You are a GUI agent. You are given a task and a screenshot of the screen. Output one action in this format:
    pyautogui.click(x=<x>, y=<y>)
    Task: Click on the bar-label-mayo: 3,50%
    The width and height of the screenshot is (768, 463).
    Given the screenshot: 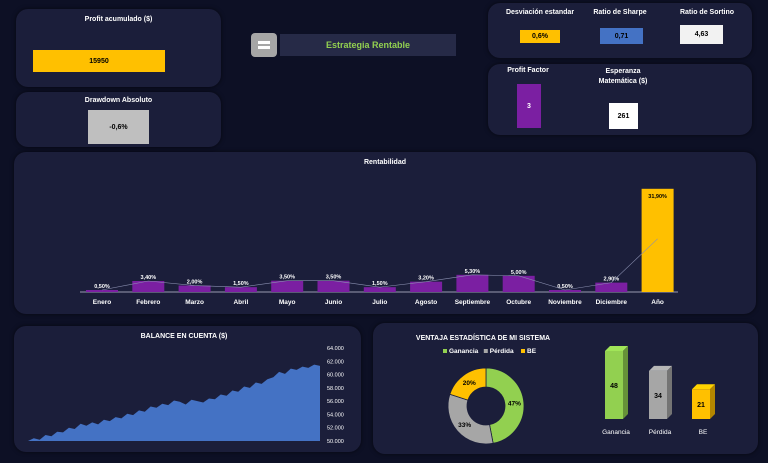 What is the action you would take?
    pyautogui.click(x=287, y=278)
    